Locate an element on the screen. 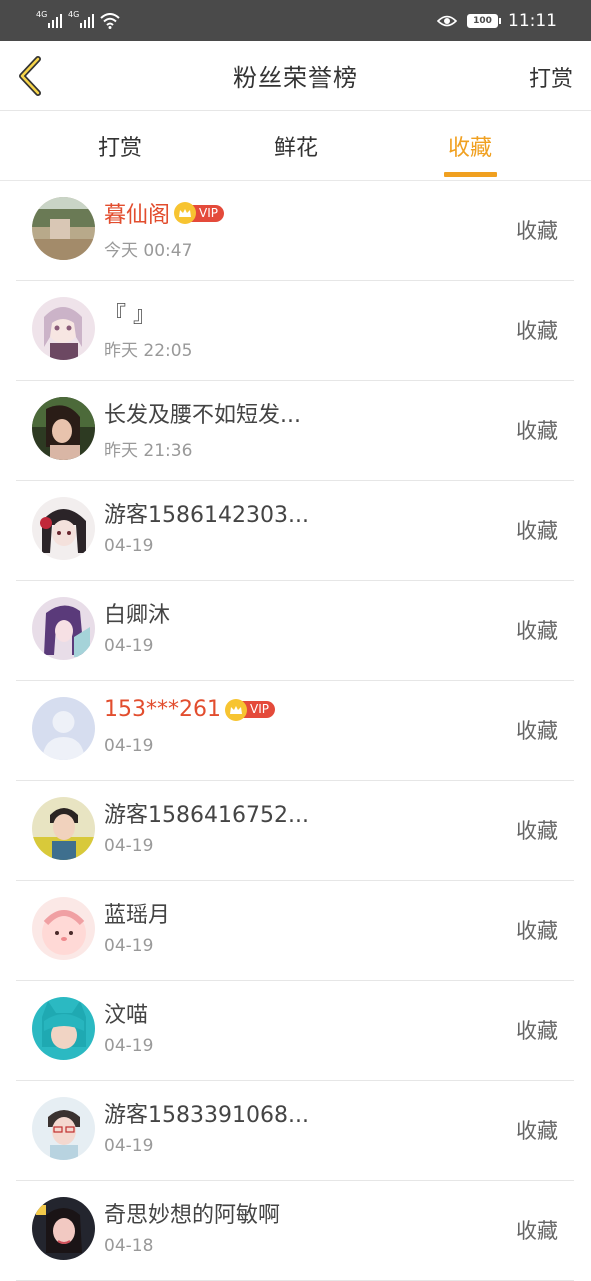  list-item: 游客1586416752... 04-19 收藏 is located at coordinates (295, 831).